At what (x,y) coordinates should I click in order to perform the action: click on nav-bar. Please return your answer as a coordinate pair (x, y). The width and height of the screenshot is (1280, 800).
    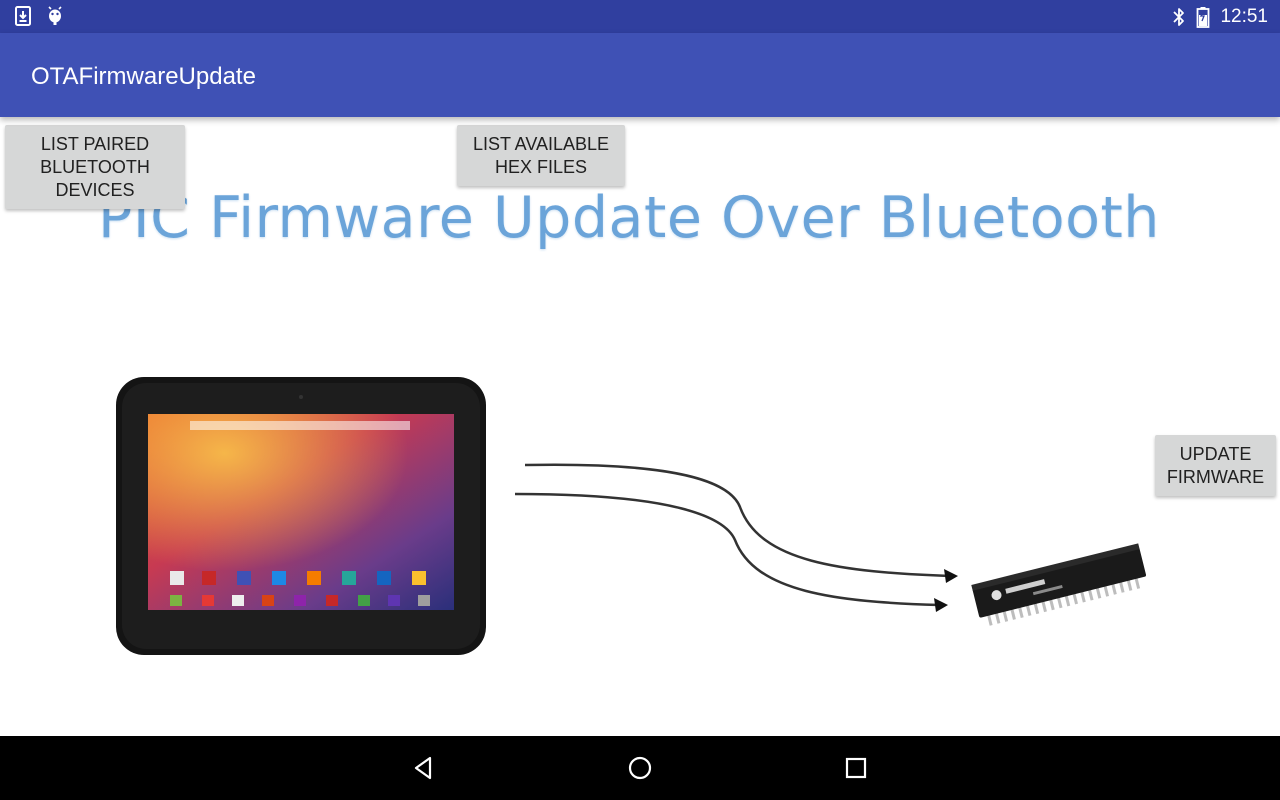
    Looking at the image, I should click on (640, 768).